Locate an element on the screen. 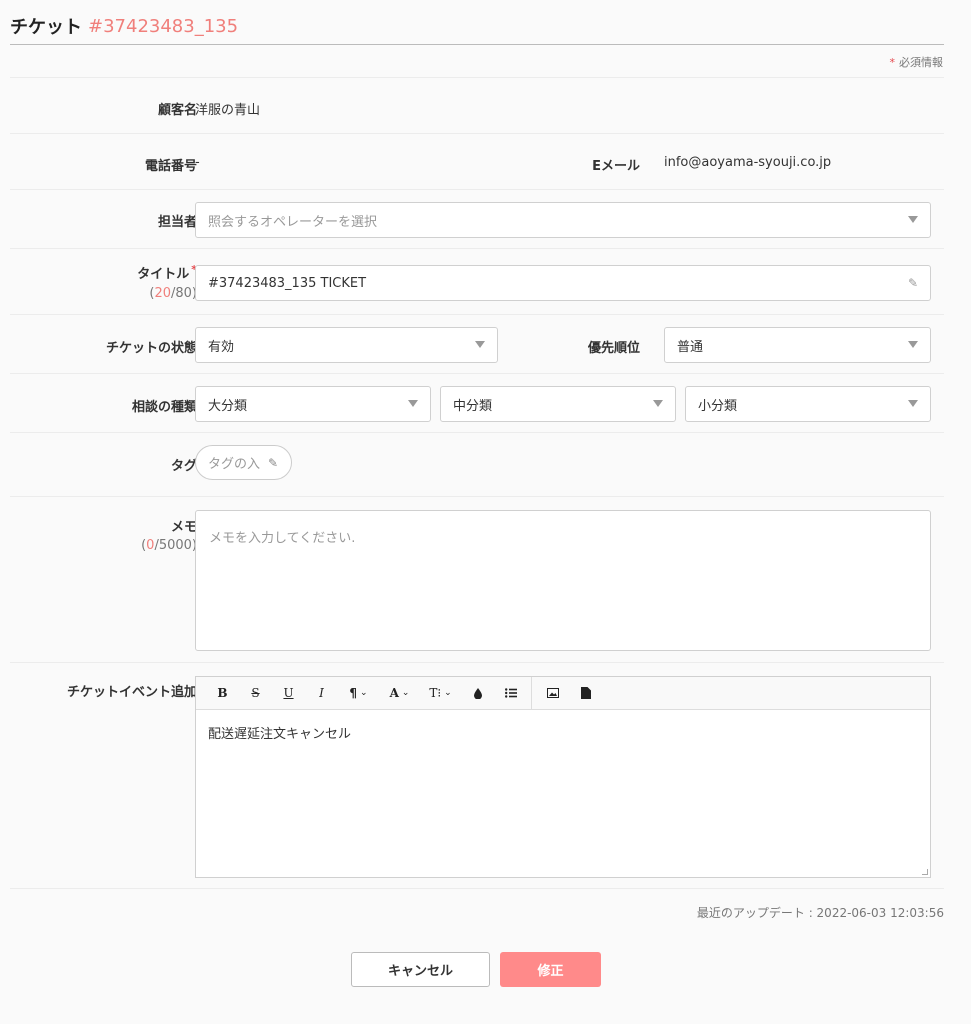 This screenshot has width=971, height=1024. category-small-select: 小分類 is located at coordinates (808, 404).